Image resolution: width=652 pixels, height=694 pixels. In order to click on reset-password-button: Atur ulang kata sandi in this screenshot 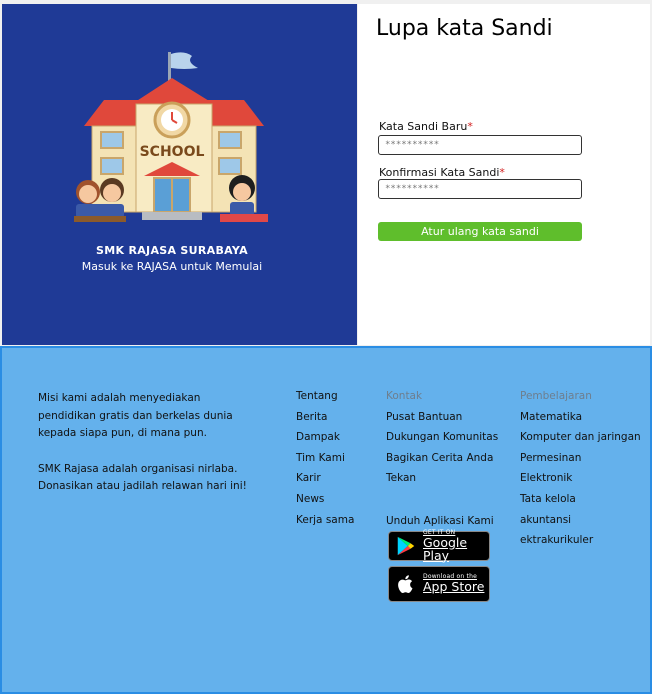, I will do `click(480, 231)`.